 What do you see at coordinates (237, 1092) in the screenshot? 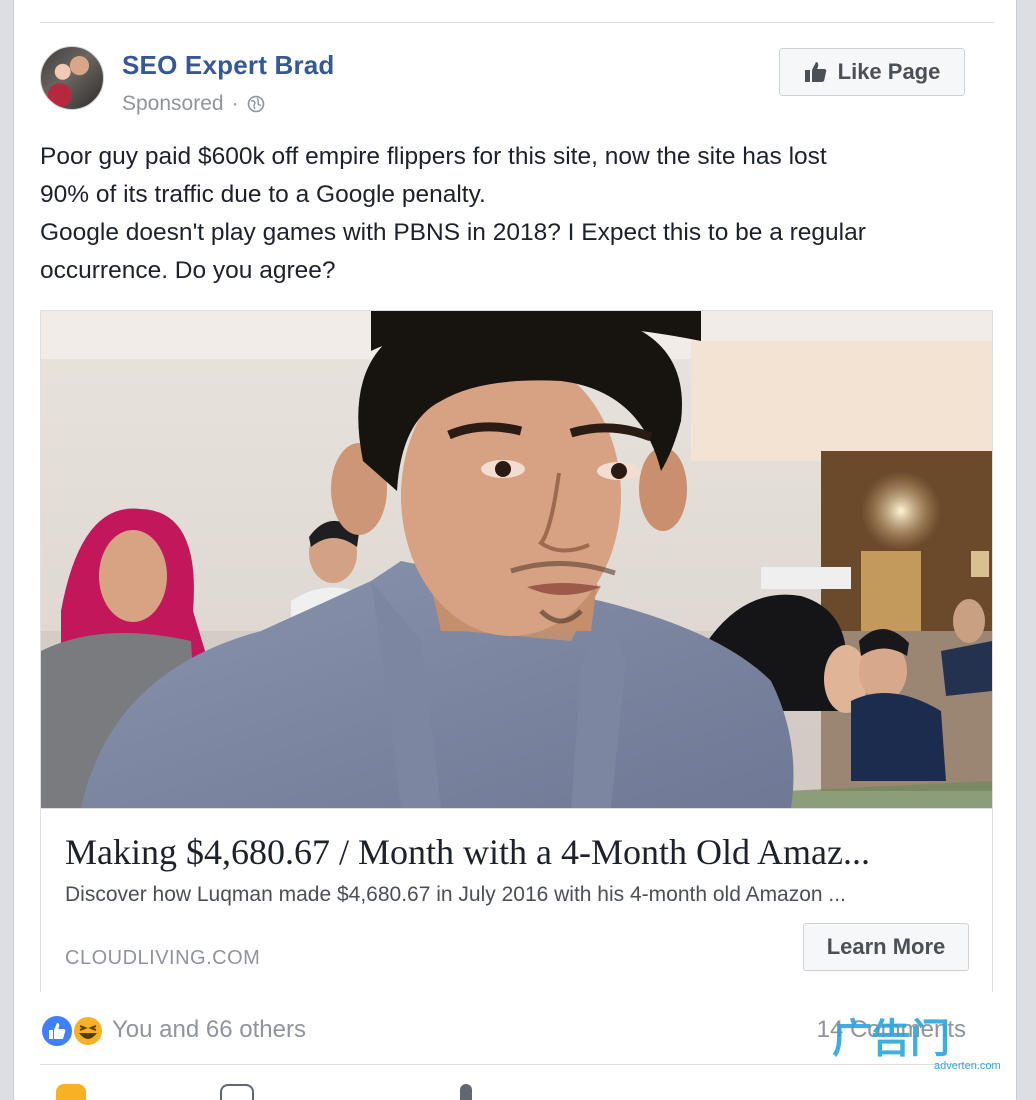
I see `comment-button-stub` at bounding box center [237, 1092].